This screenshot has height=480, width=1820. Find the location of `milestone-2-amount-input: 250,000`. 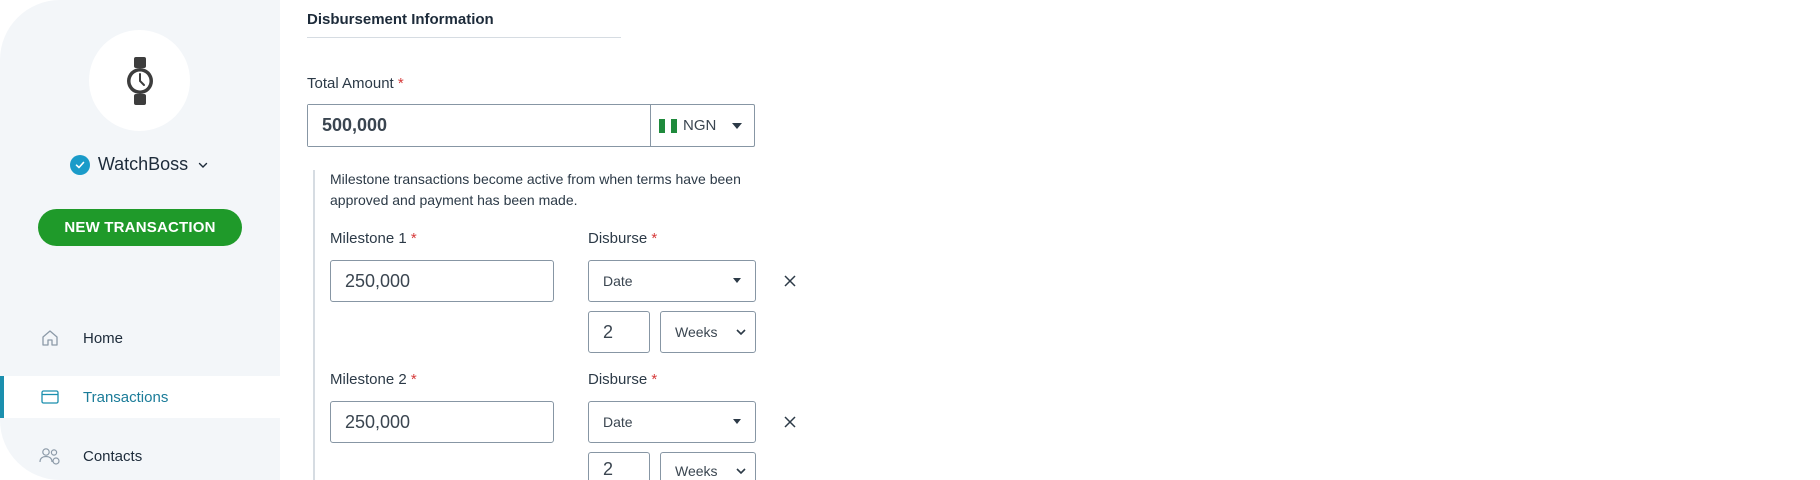

milestone-2-amount-input: 250,000 is located at coordinates (442, 422).